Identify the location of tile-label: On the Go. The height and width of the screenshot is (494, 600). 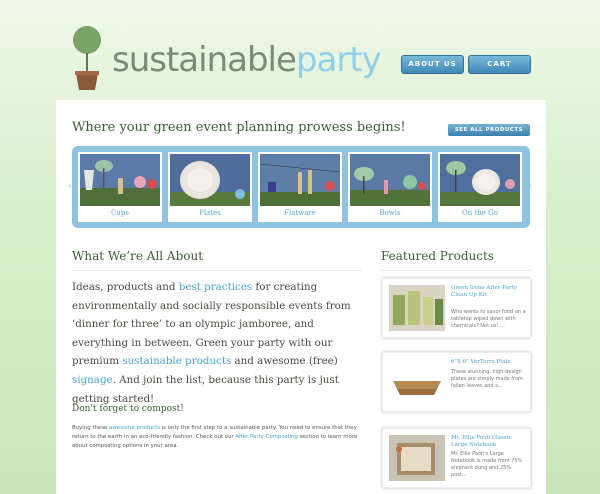
(480, 213).